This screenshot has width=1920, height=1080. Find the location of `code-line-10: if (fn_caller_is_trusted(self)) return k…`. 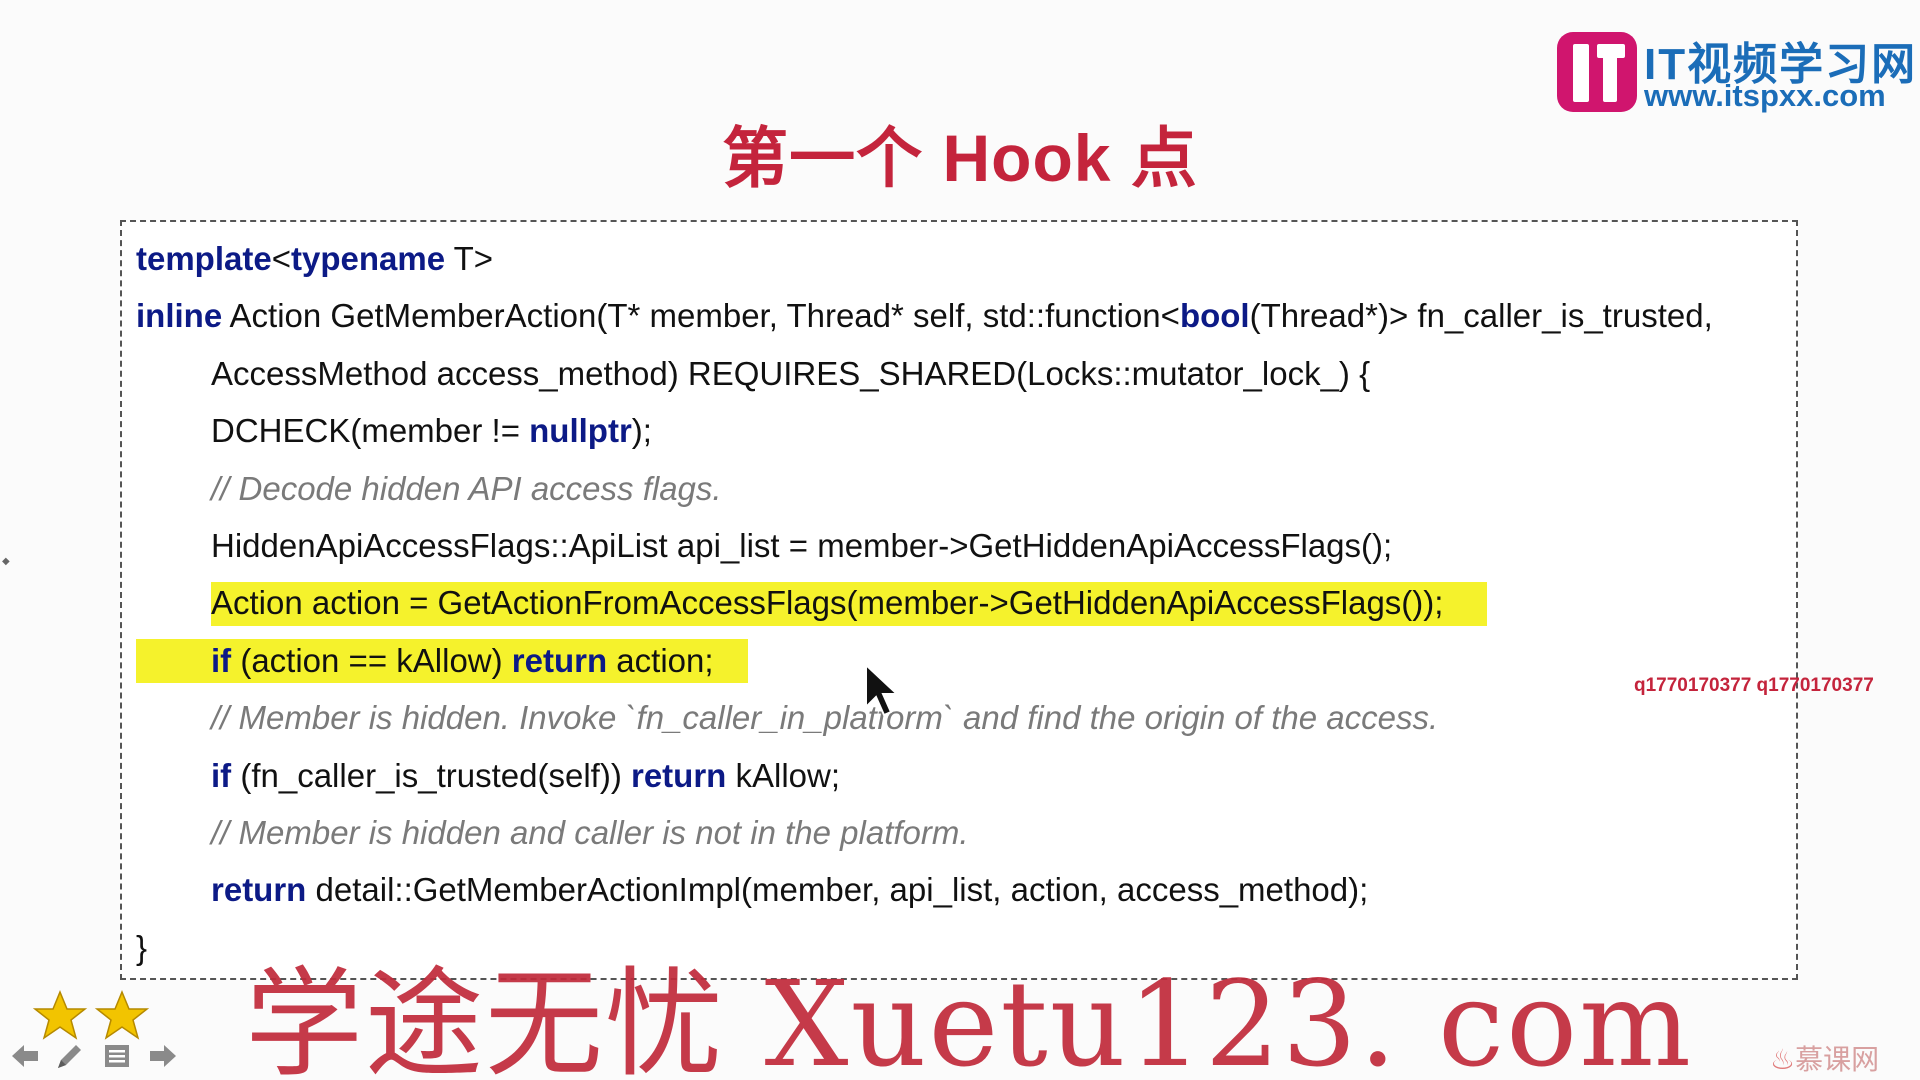

code-line-10: if (fn_caller_is_trusted(self)) return k… is located at coordinates (525, 776).